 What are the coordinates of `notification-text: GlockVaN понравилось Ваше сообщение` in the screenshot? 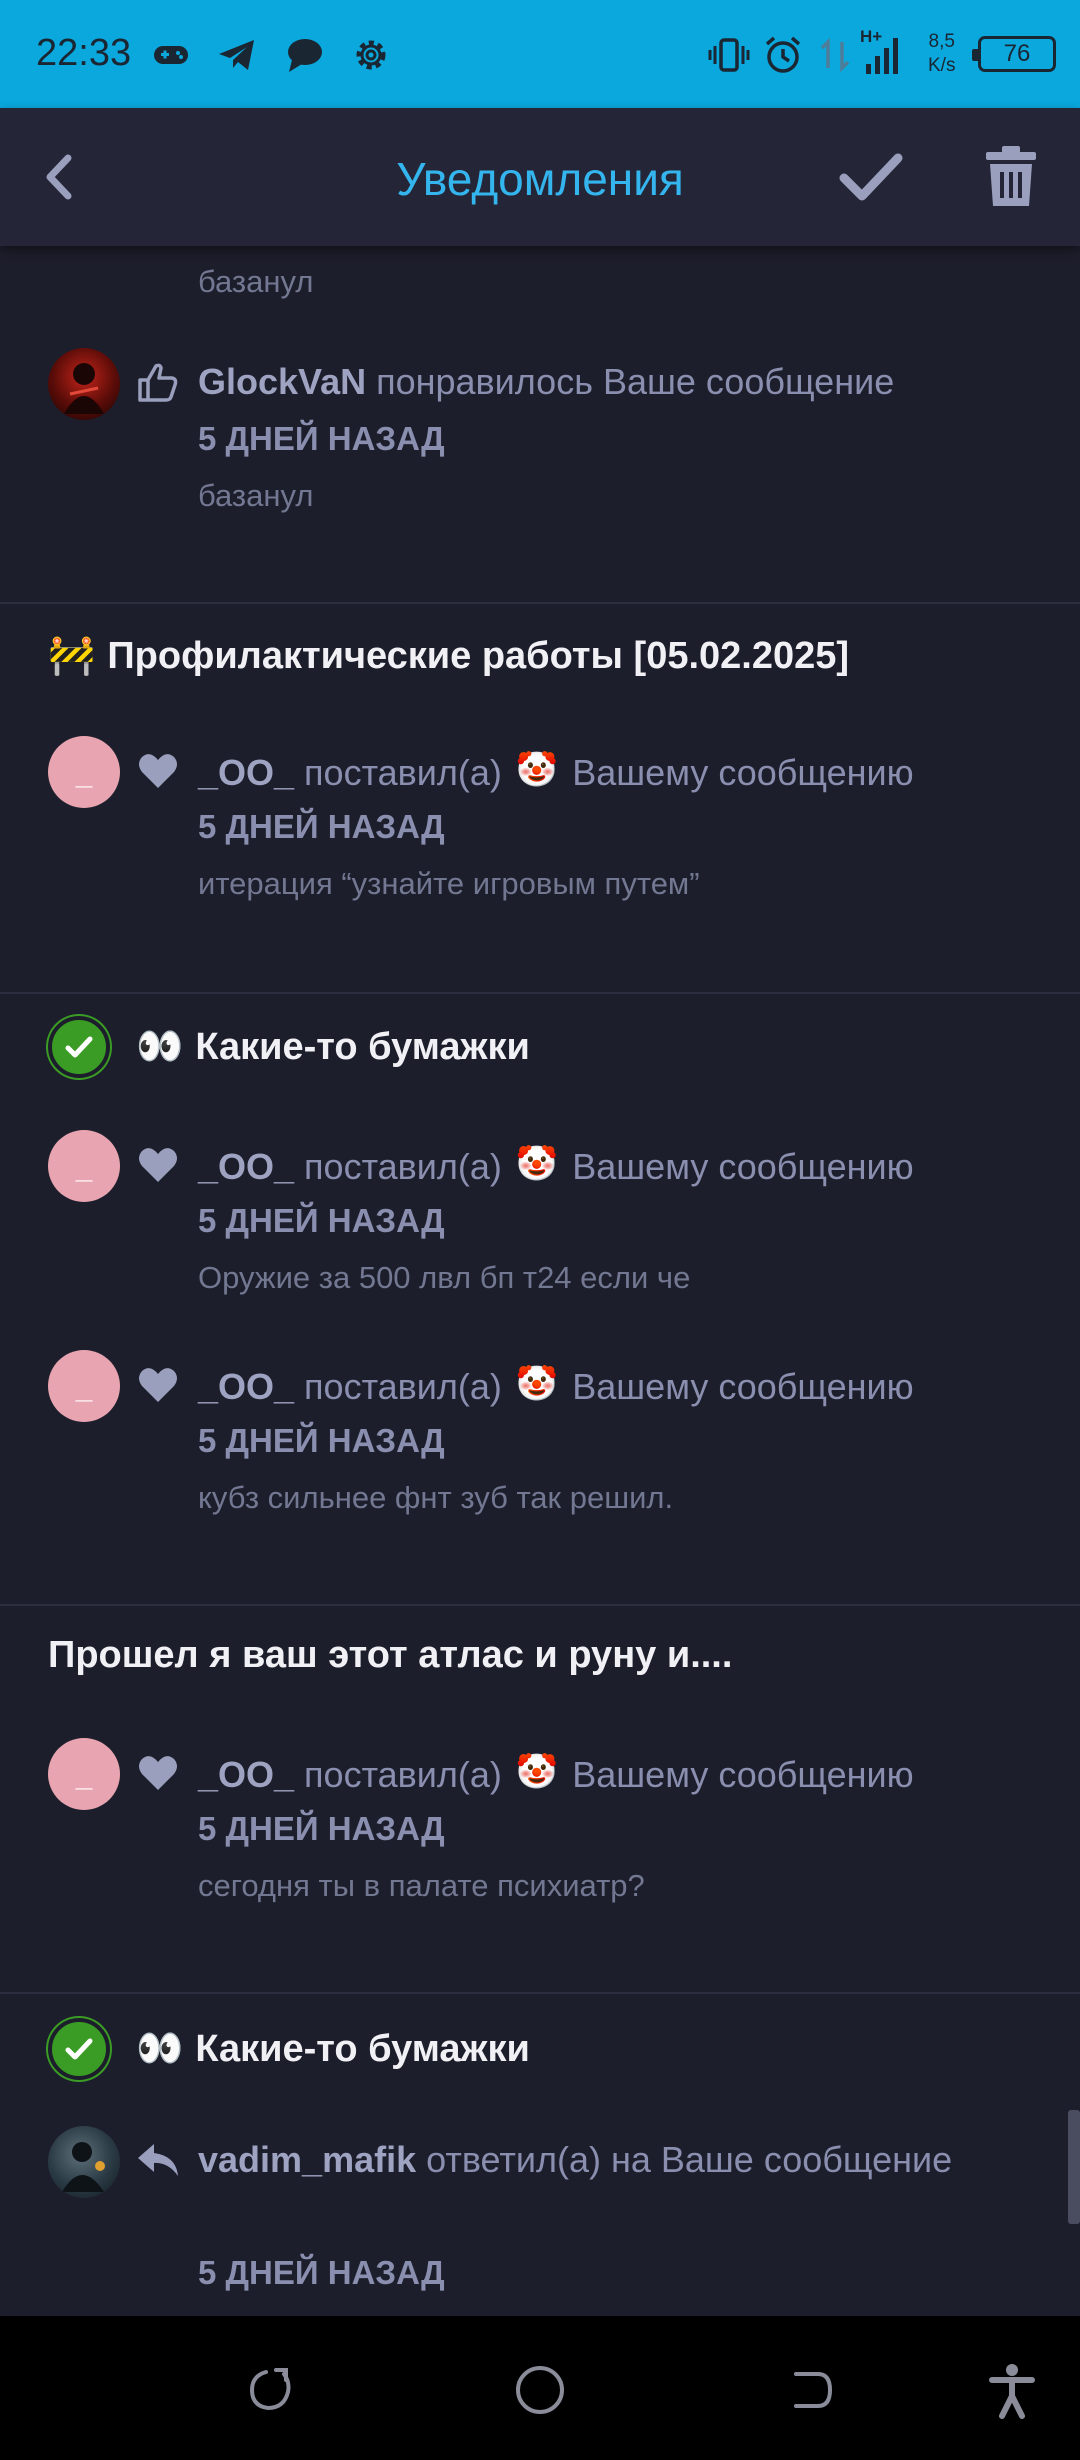 It's located at (618, 382).